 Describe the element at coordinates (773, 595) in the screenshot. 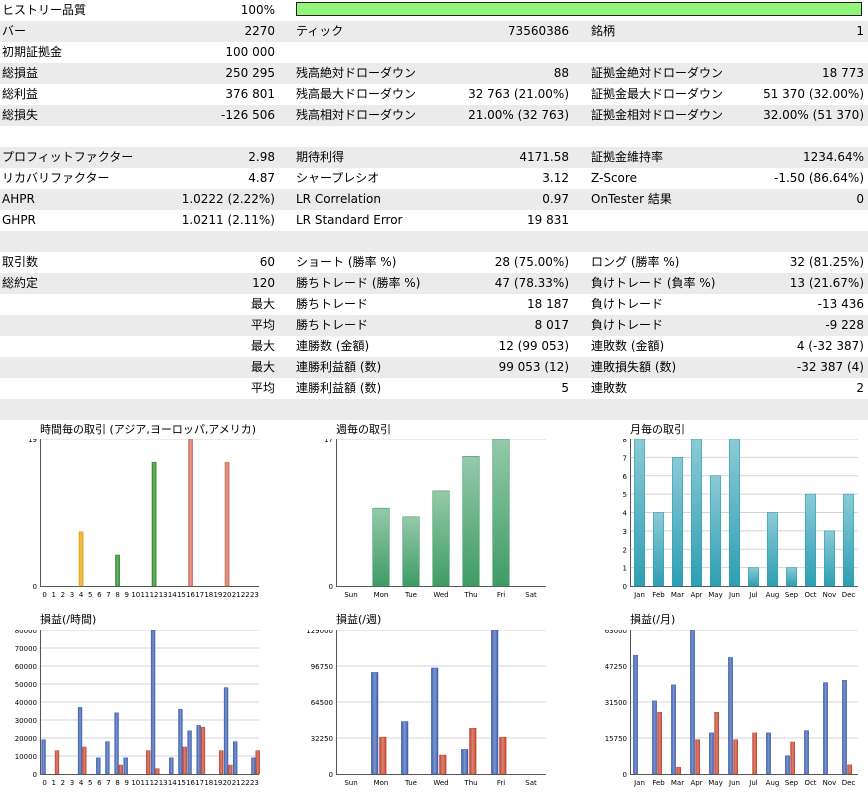

I see `x-tick-label: Aug` at that location.